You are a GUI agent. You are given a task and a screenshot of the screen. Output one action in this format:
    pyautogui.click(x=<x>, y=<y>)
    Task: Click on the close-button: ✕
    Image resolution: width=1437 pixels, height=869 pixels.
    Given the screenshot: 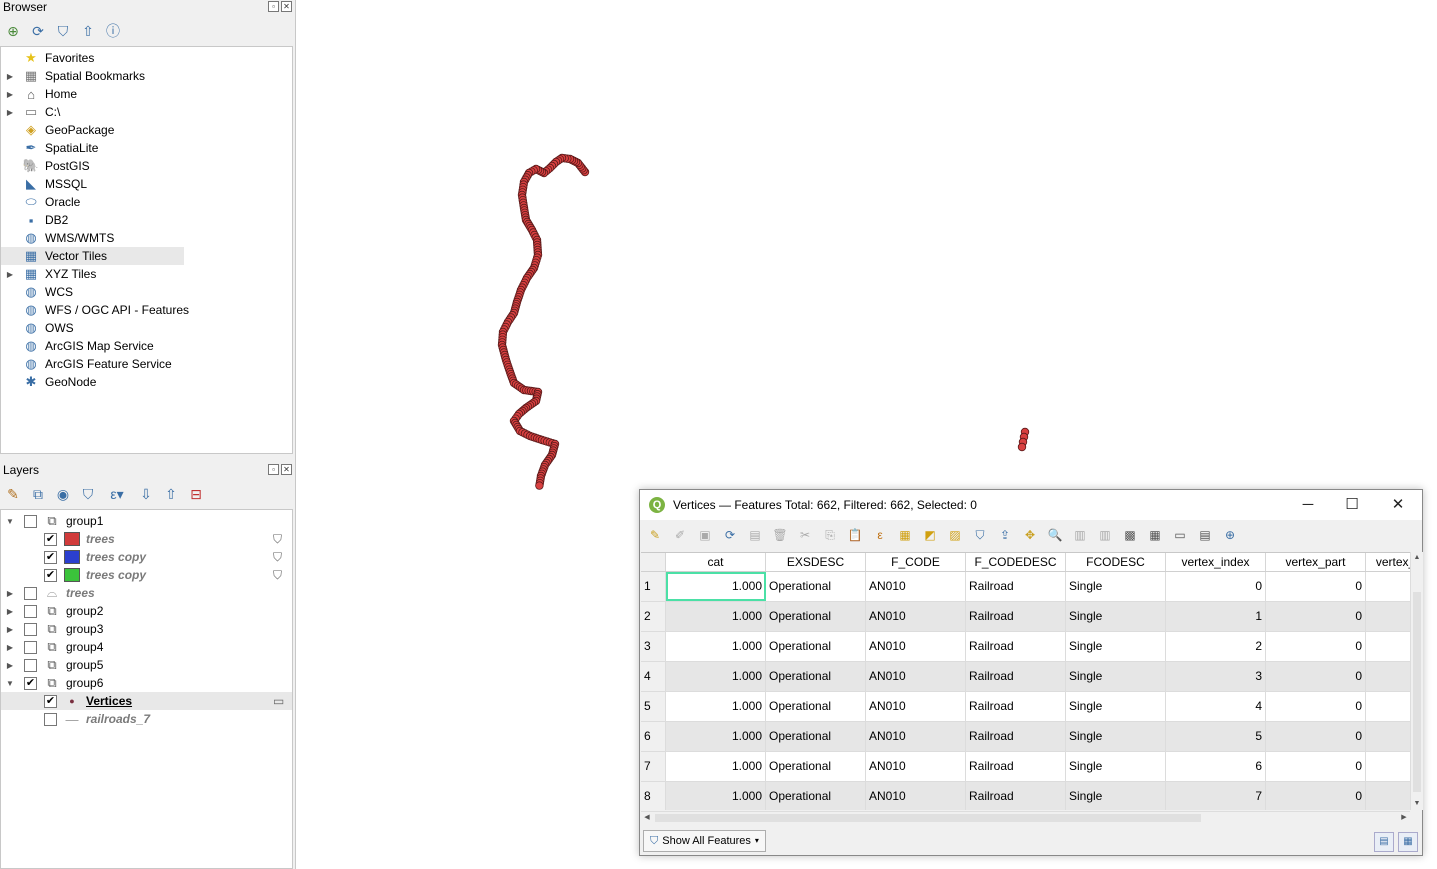 What is the action you would take?
    pyautogui.click(x=1398, y=505)
    